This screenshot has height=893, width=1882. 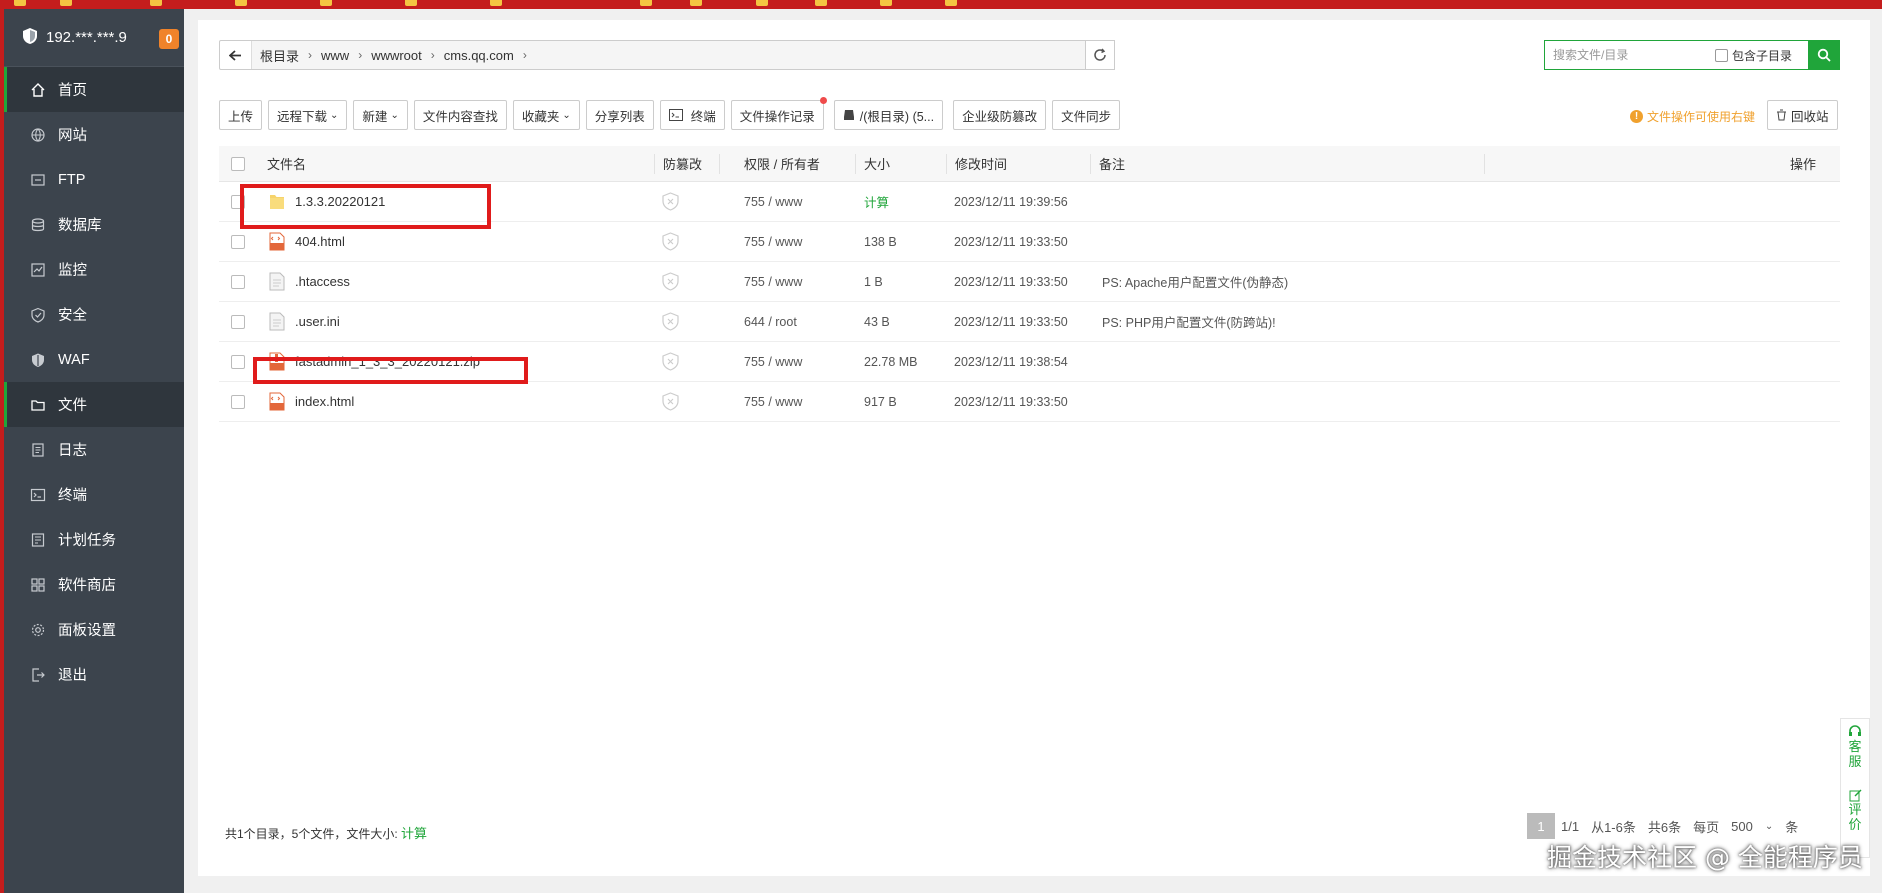 I want to click on sidebar-item-7: 文件, so click(x=94, y=404).